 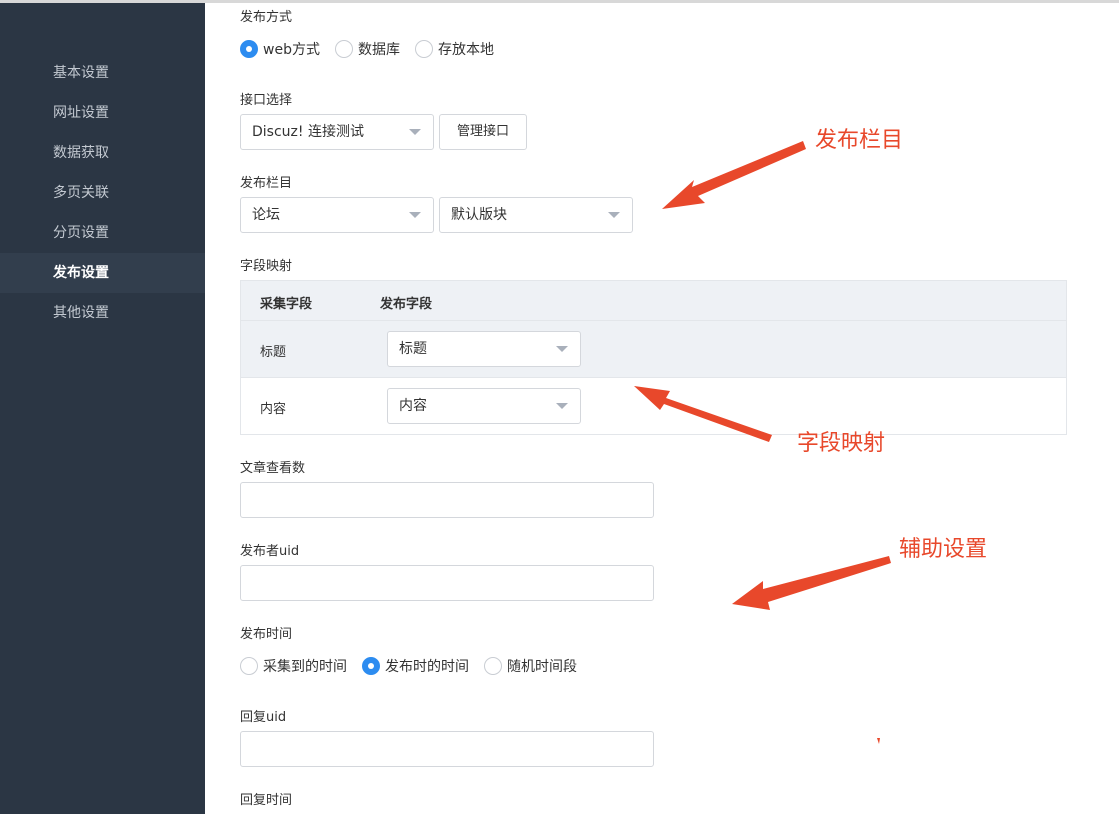 What do you see at coordinates (102, 233) in the screenshot?
I see `sidebar-item-pagination: 分页设置` at bounding box center [102, 233].